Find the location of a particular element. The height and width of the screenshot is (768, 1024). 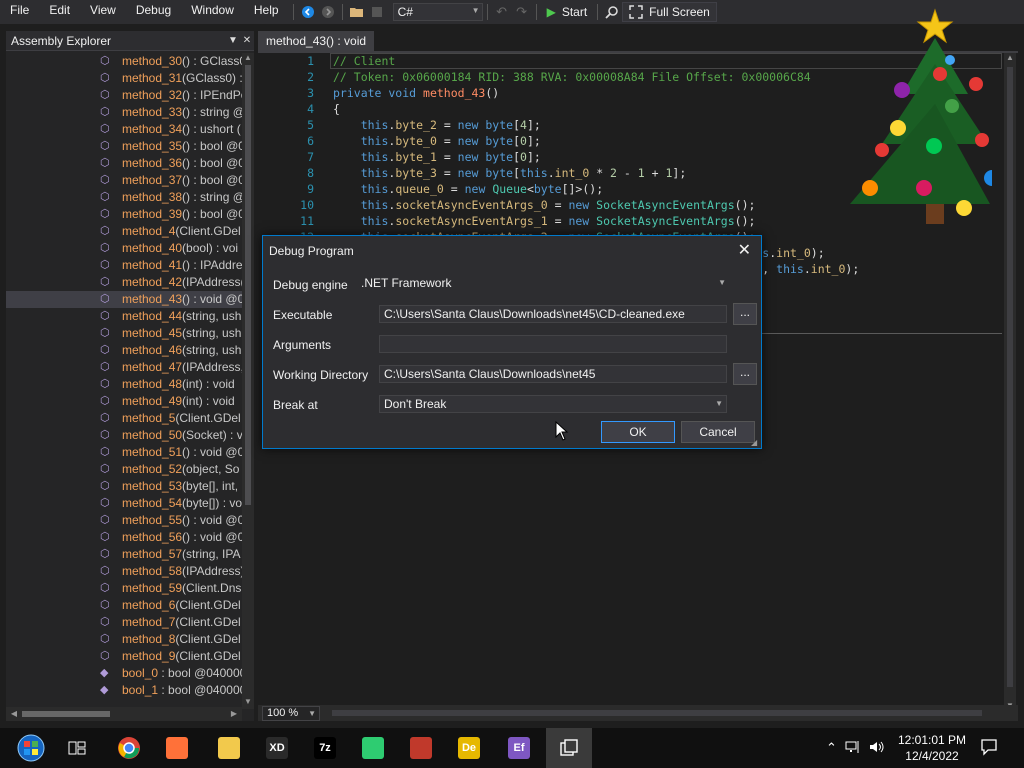

task-view-icon is located at coordinates (77, 748).